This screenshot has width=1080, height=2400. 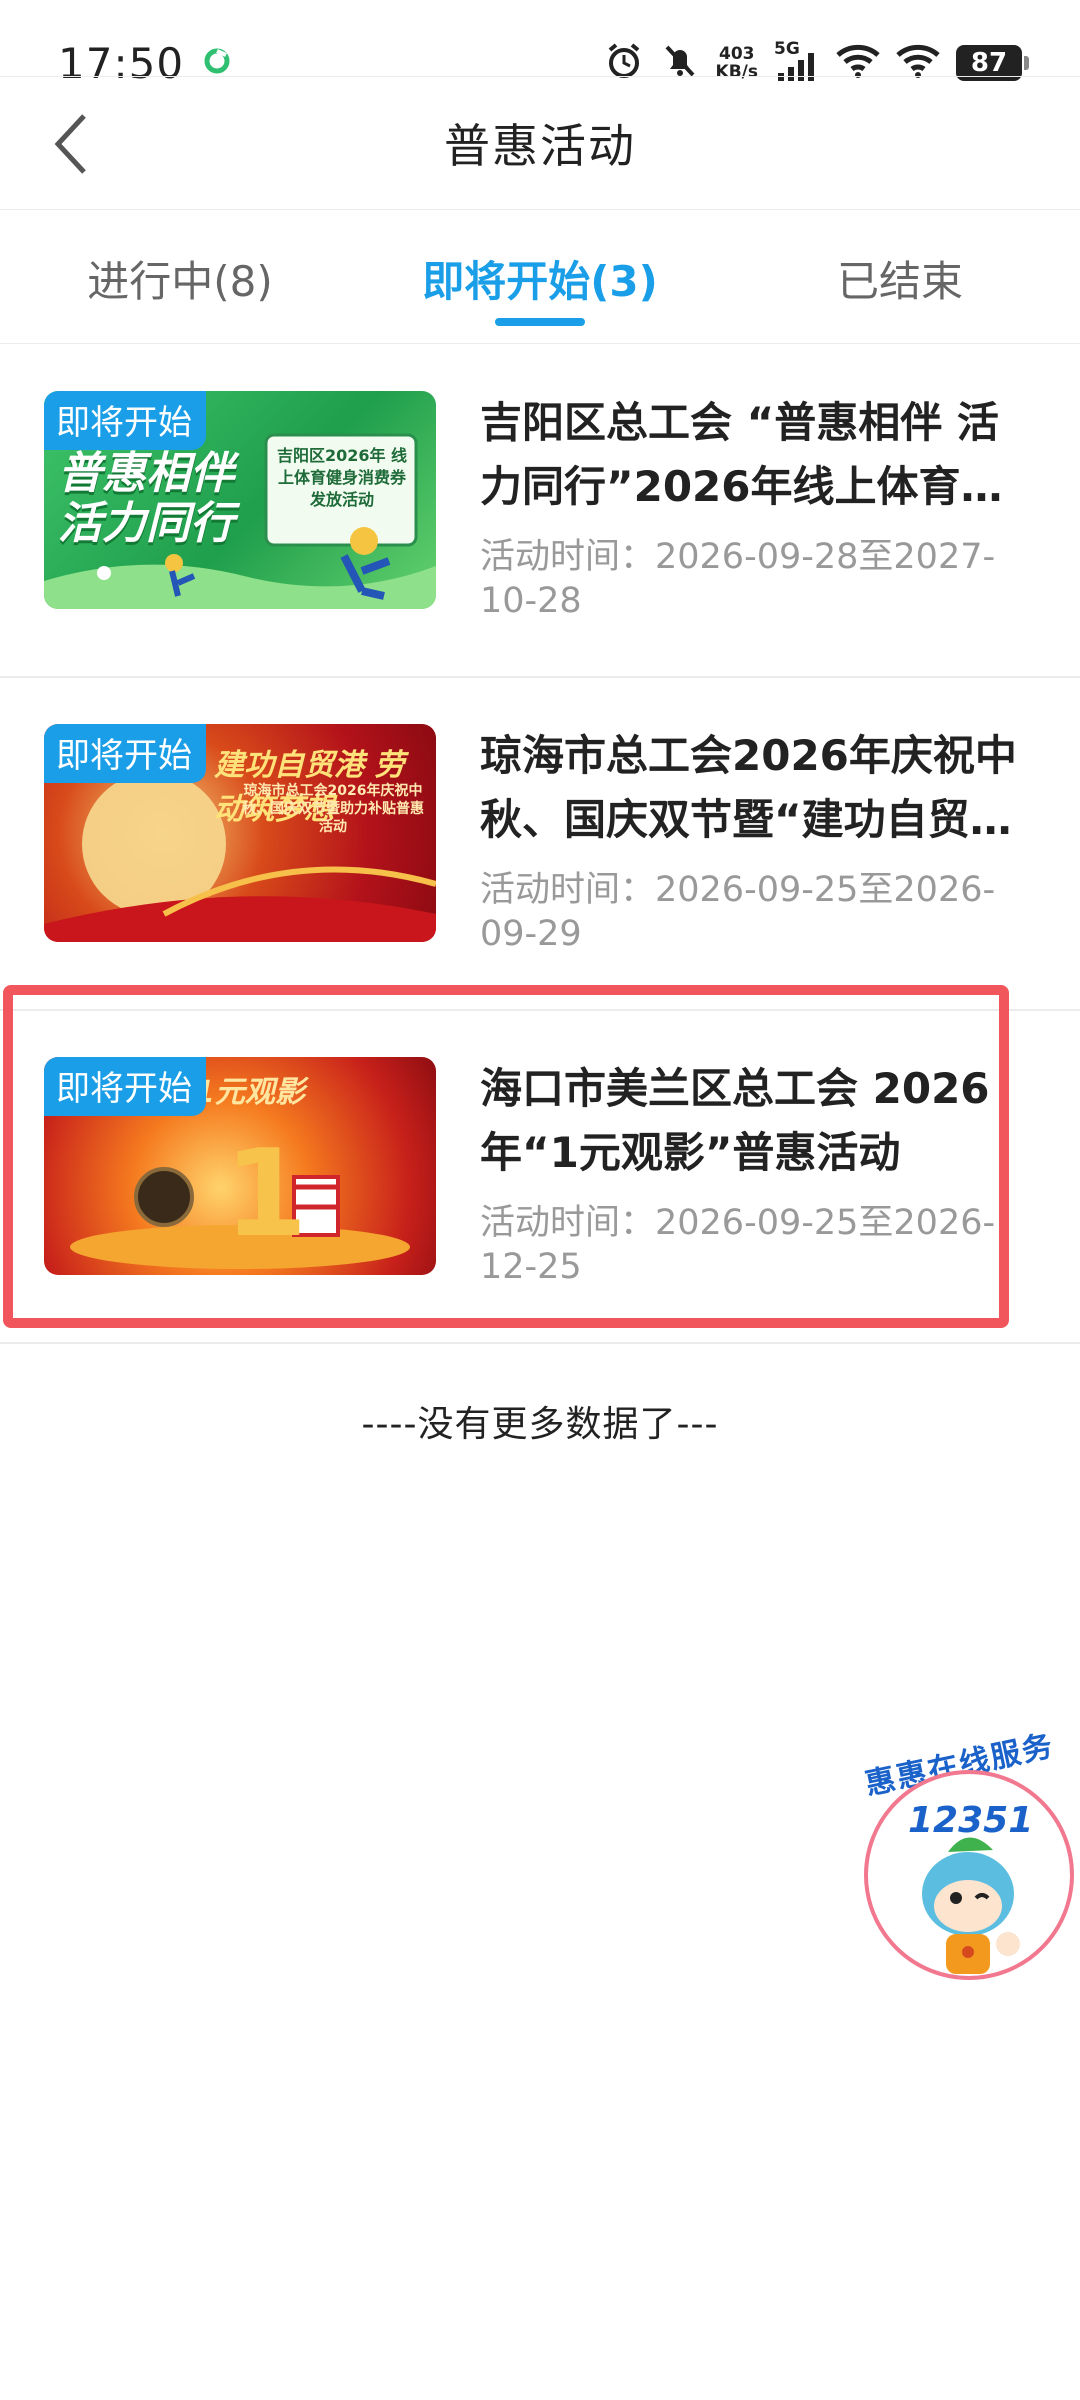 I want to click on activity-thumbnail: 即将开始 普惠相伴 活力同行 吉阳区2026年 线上体育健身消费券 发放活动, so click(x=240, y=500).